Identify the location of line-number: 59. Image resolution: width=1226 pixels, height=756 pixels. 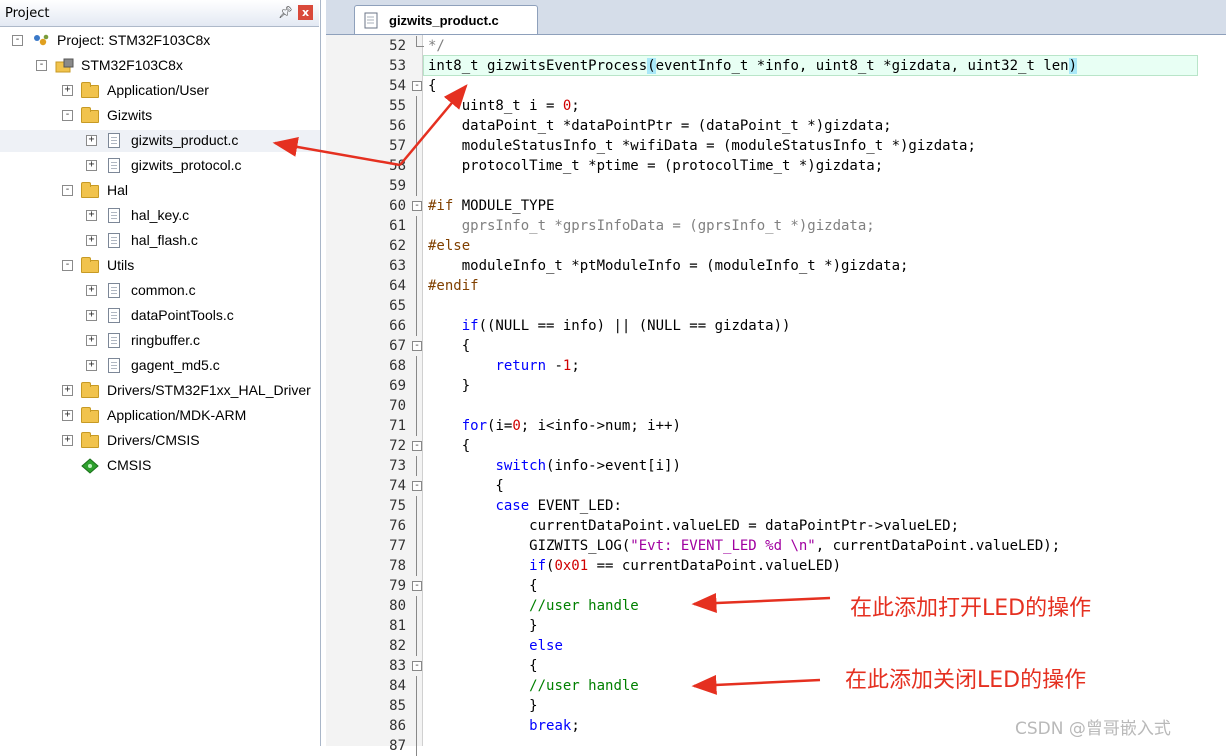
(397, 186).